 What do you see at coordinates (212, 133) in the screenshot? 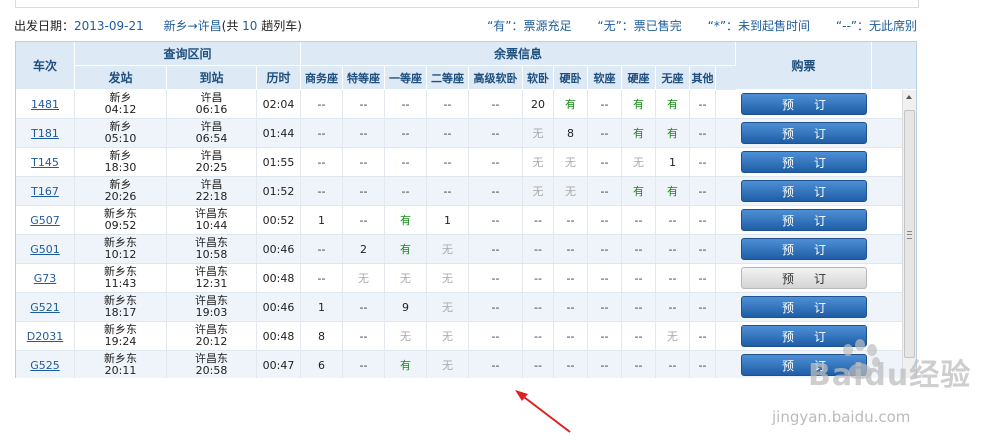
I see `arrive-cell: 许昌 06:54` at bounding box center [212, 133].